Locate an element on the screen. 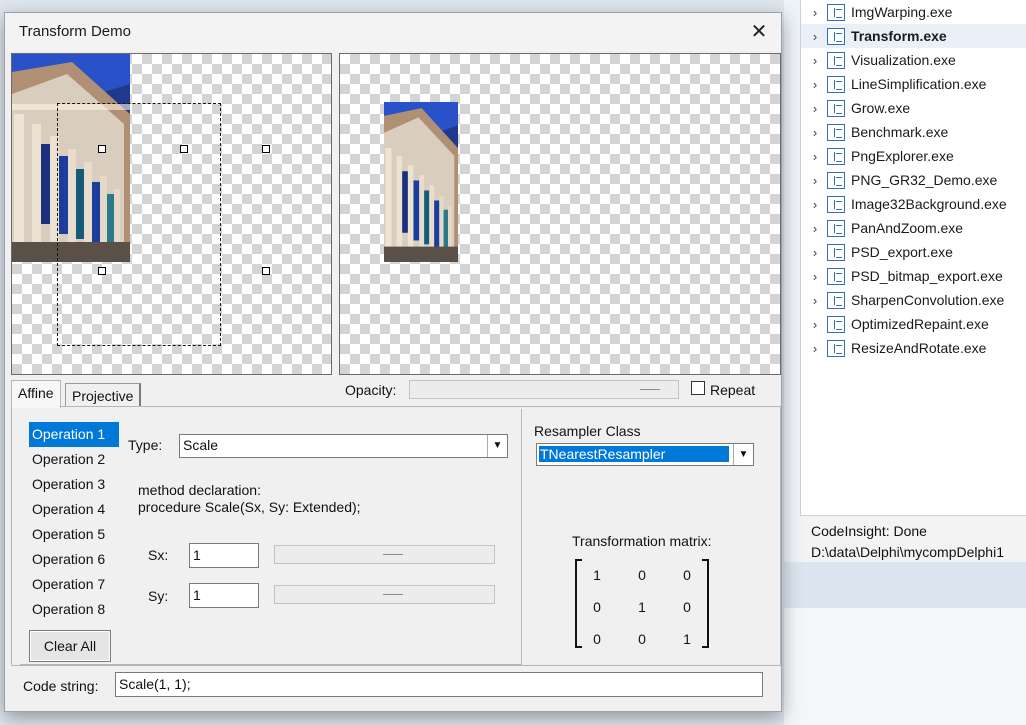 This screenshot has height=725, width=1026. operation-item: Operation 3 is located at coordinates (74, 484).